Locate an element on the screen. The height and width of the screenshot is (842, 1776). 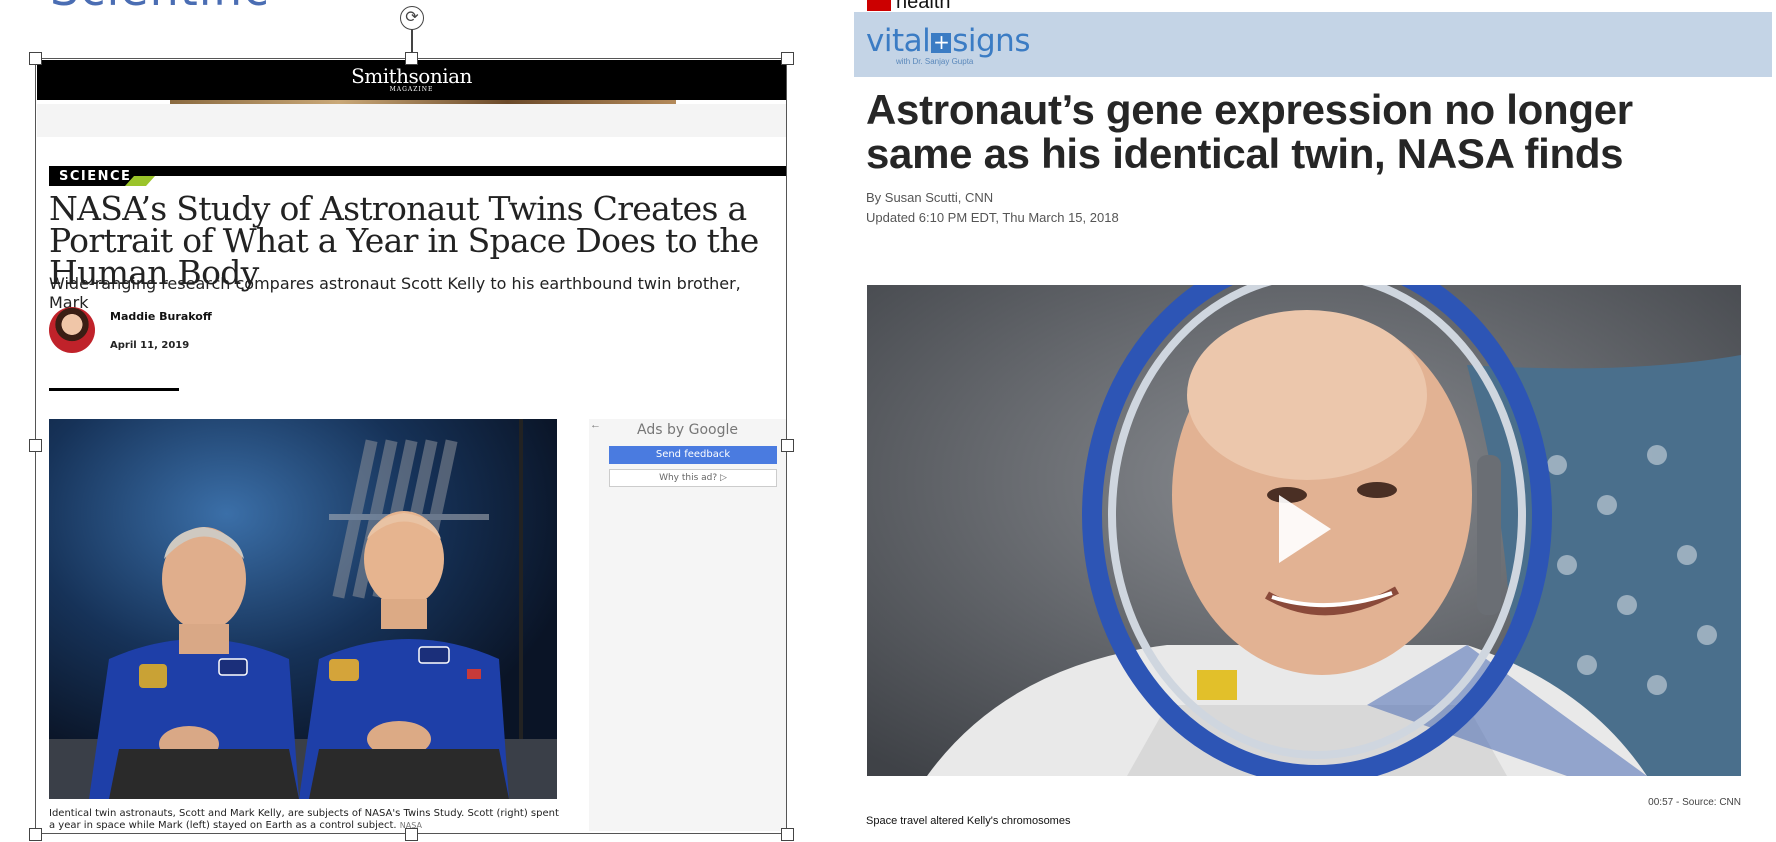
vital-signs-logo: vital +signs is located at coordinates (948, 41).